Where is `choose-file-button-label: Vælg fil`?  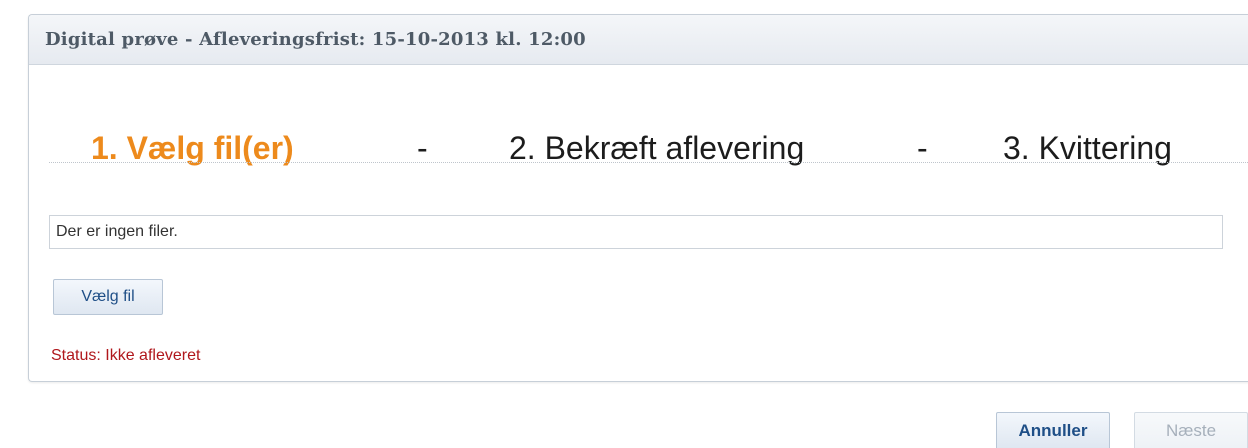 choose-file-button-label: Vælg fil is located at coordinates (108, 296).